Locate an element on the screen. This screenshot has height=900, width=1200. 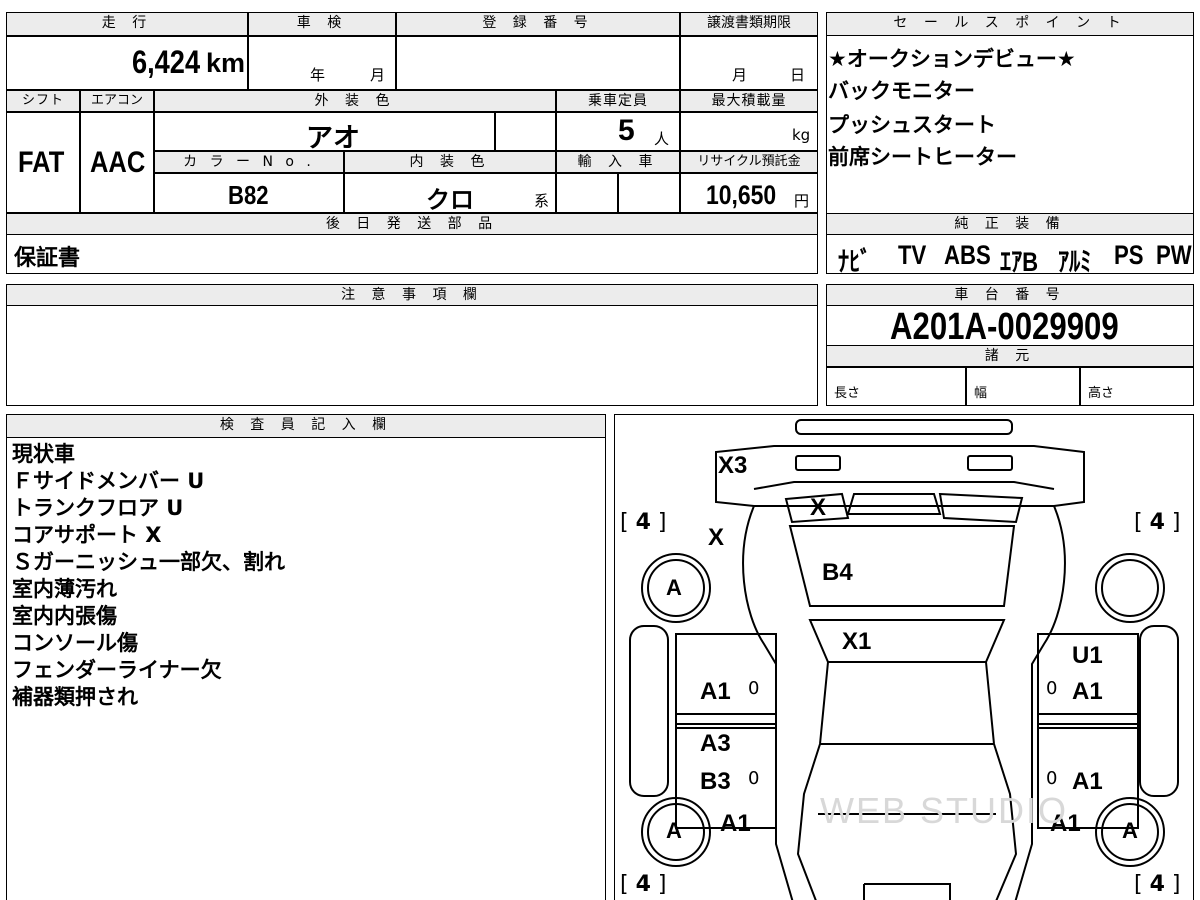
equipment-item: PW is located at coordinates (1174, 255).